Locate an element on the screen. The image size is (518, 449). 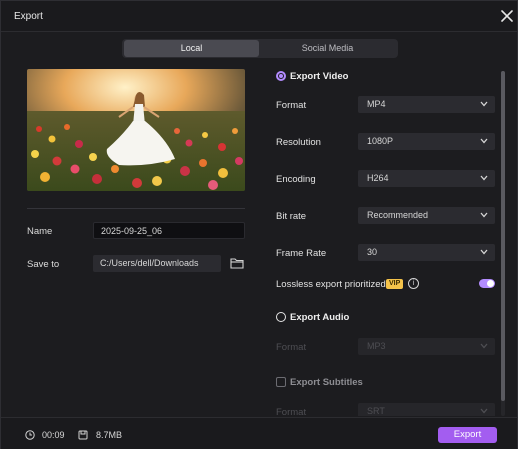
file-size-text: 8.7MB is located at coordinates (109, 435).